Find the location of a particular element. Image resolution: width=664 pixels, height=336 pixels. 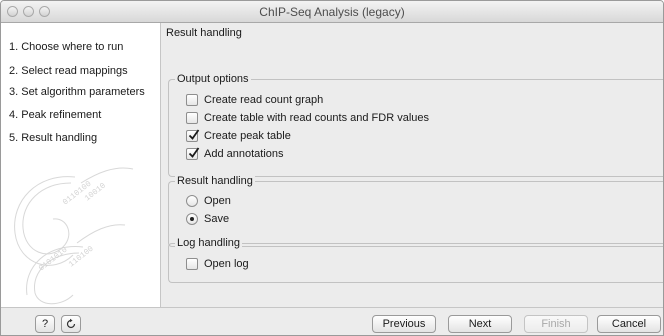

step-set-algorithm-parameters: 3. Set algorithm parameters is located at coordinates (77, 92).